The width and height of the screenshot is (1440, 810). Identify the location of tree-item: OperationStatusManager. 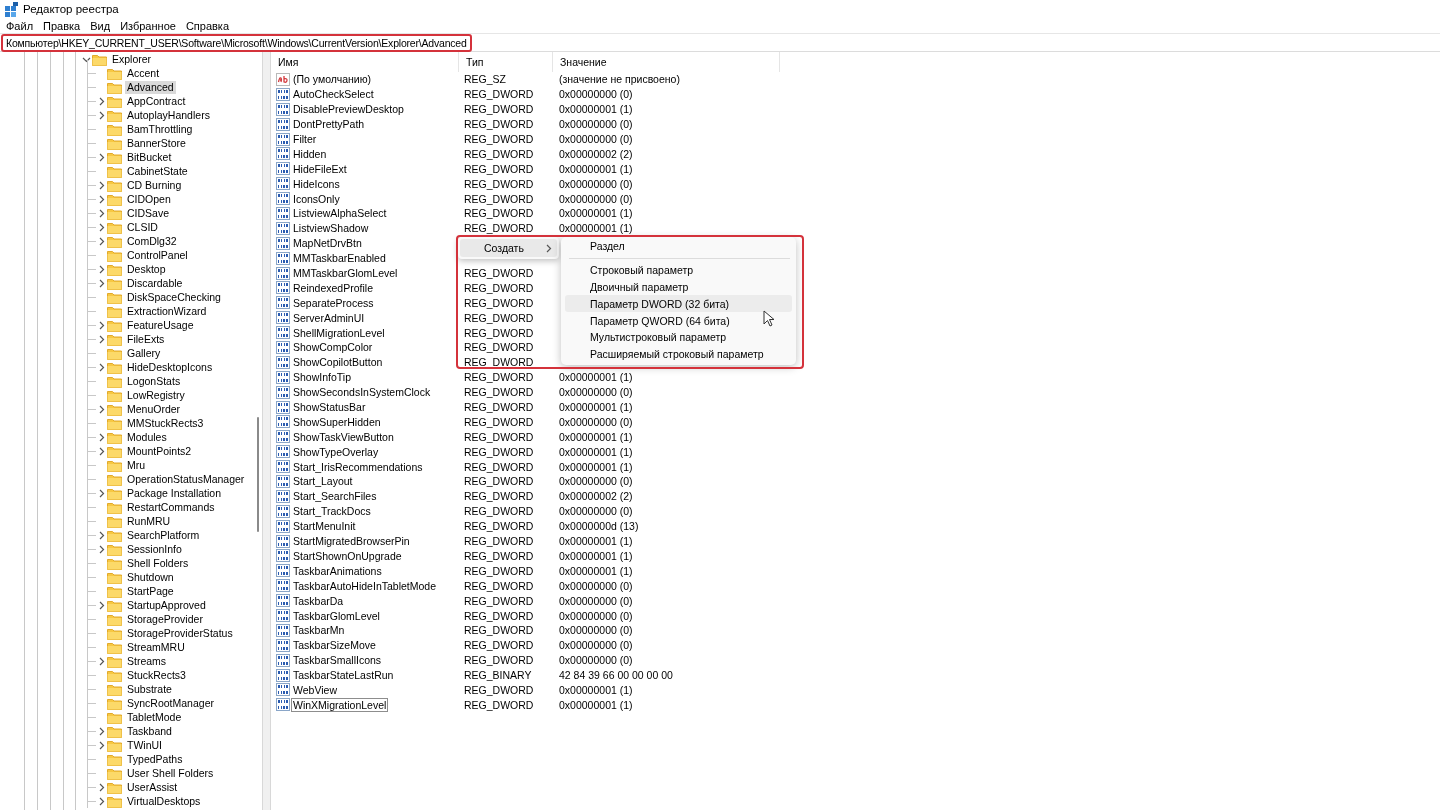
(186, 479).